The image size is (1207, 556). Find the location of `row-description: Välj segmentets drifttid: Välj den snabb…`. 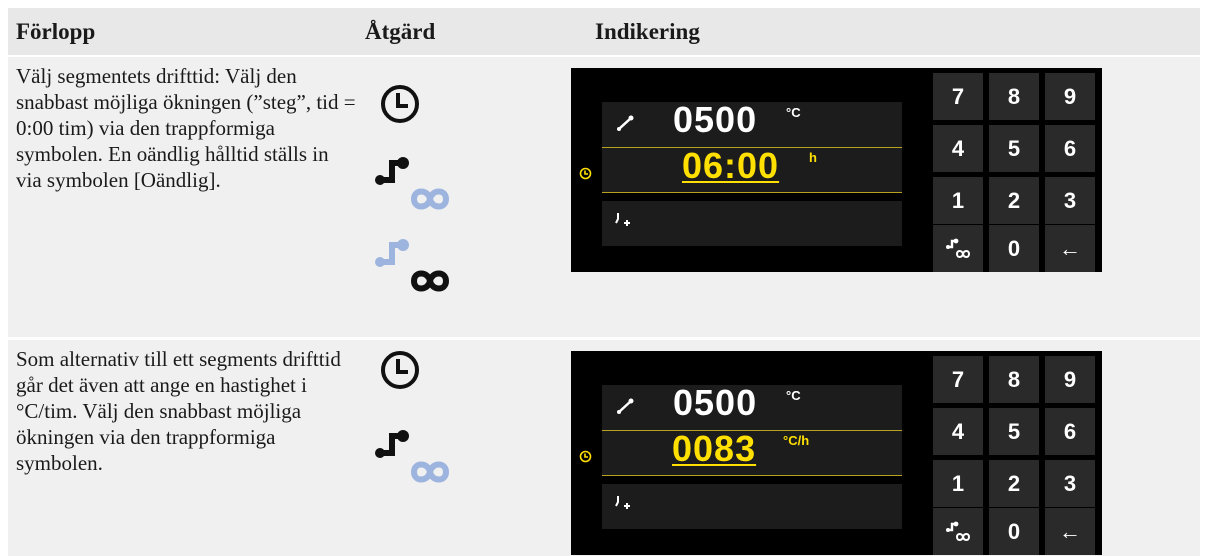

row-description: Välj segmentets drifttid: Välj den snabb… is located at coordinates (186, 128).